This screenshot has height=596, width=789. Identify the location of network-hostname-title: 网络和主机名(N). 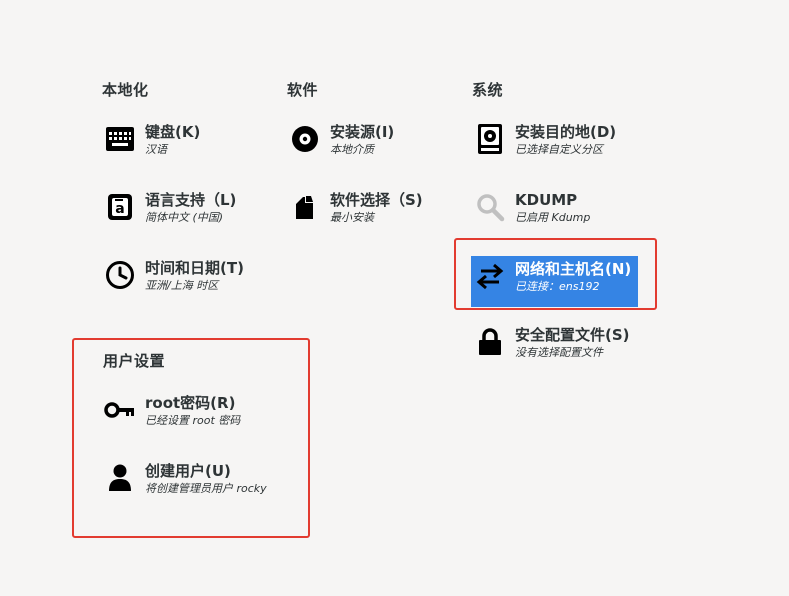
(573, 269).